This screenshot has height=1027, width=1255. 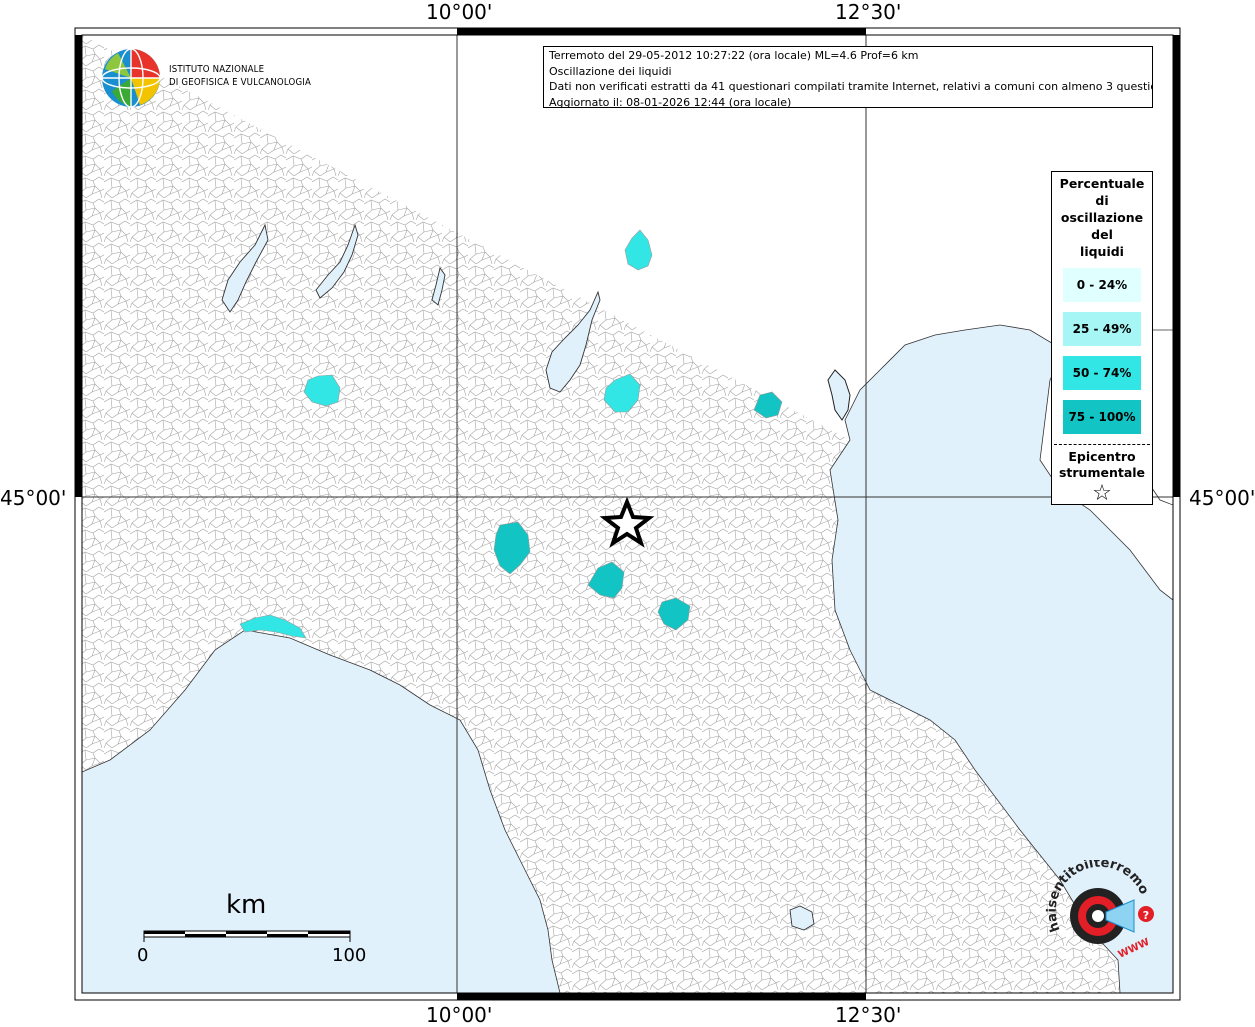 What do you see at coordinates (246, 905) in the screenshot?
I see `scale-unit: km` at bounding box center [246, 905].